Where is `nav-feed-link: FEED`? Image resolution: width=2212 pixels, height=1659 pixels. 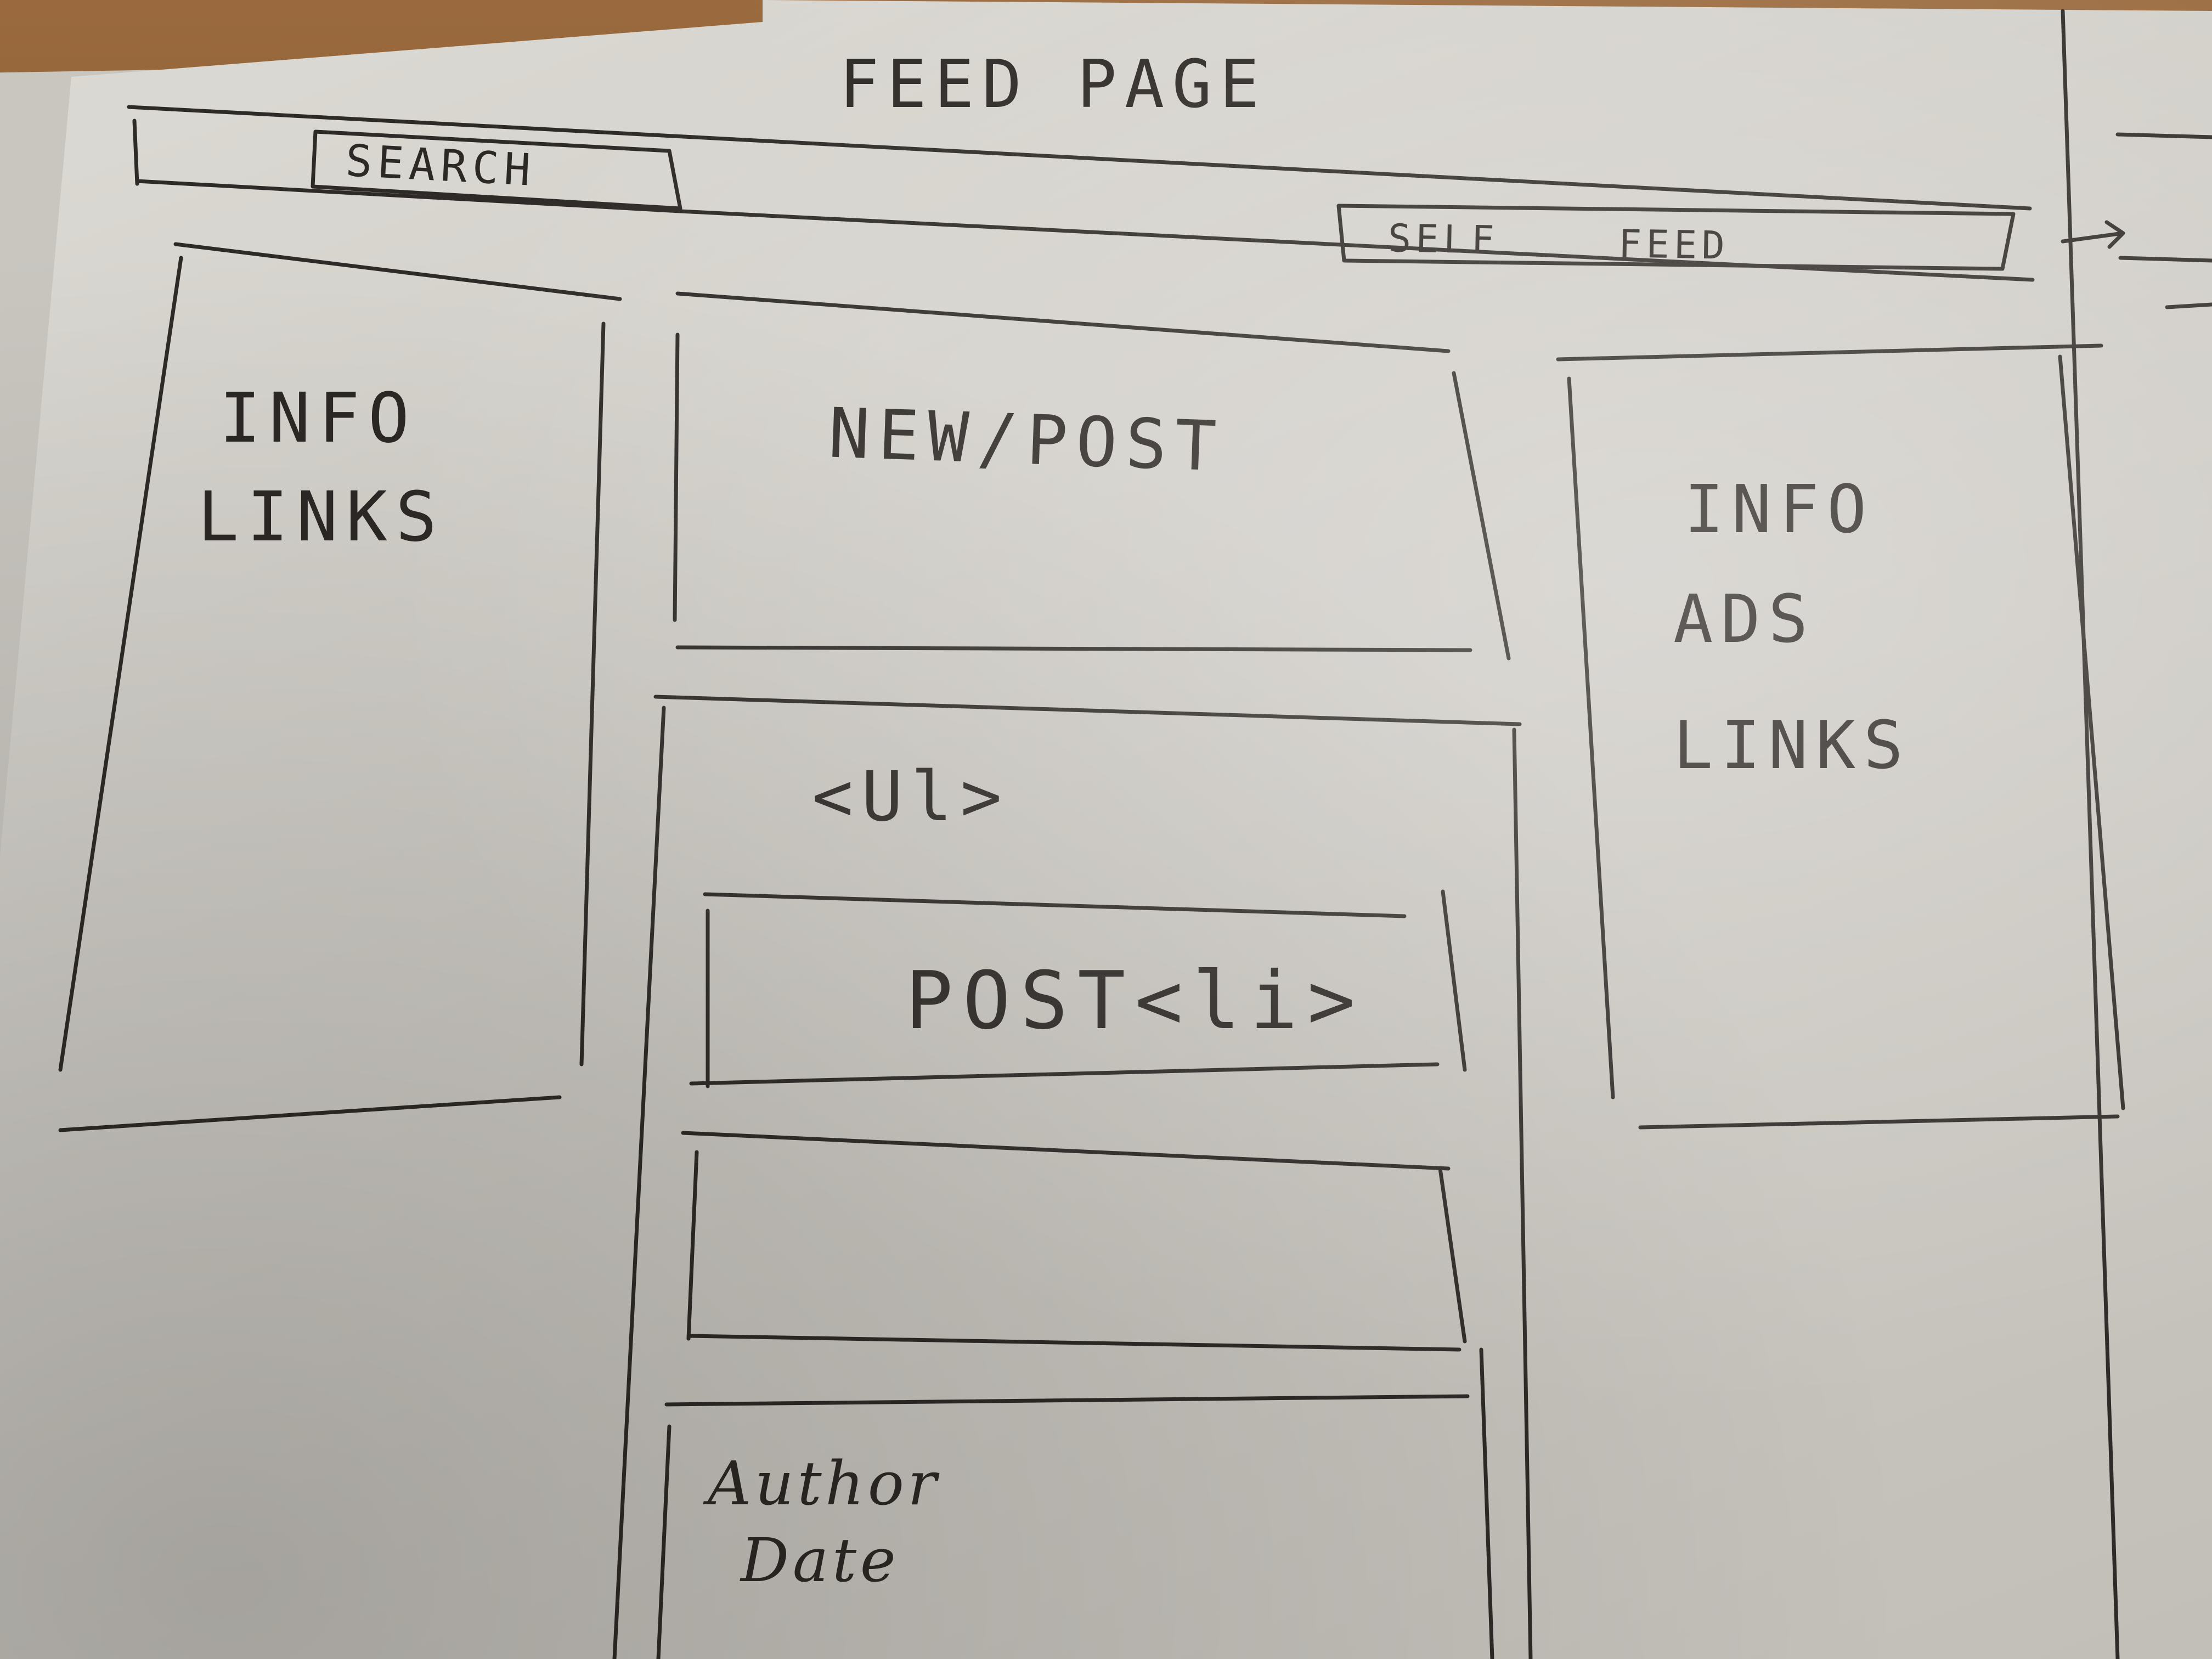
nav-feed-link: FEED is located at coordinates (1674, 244).